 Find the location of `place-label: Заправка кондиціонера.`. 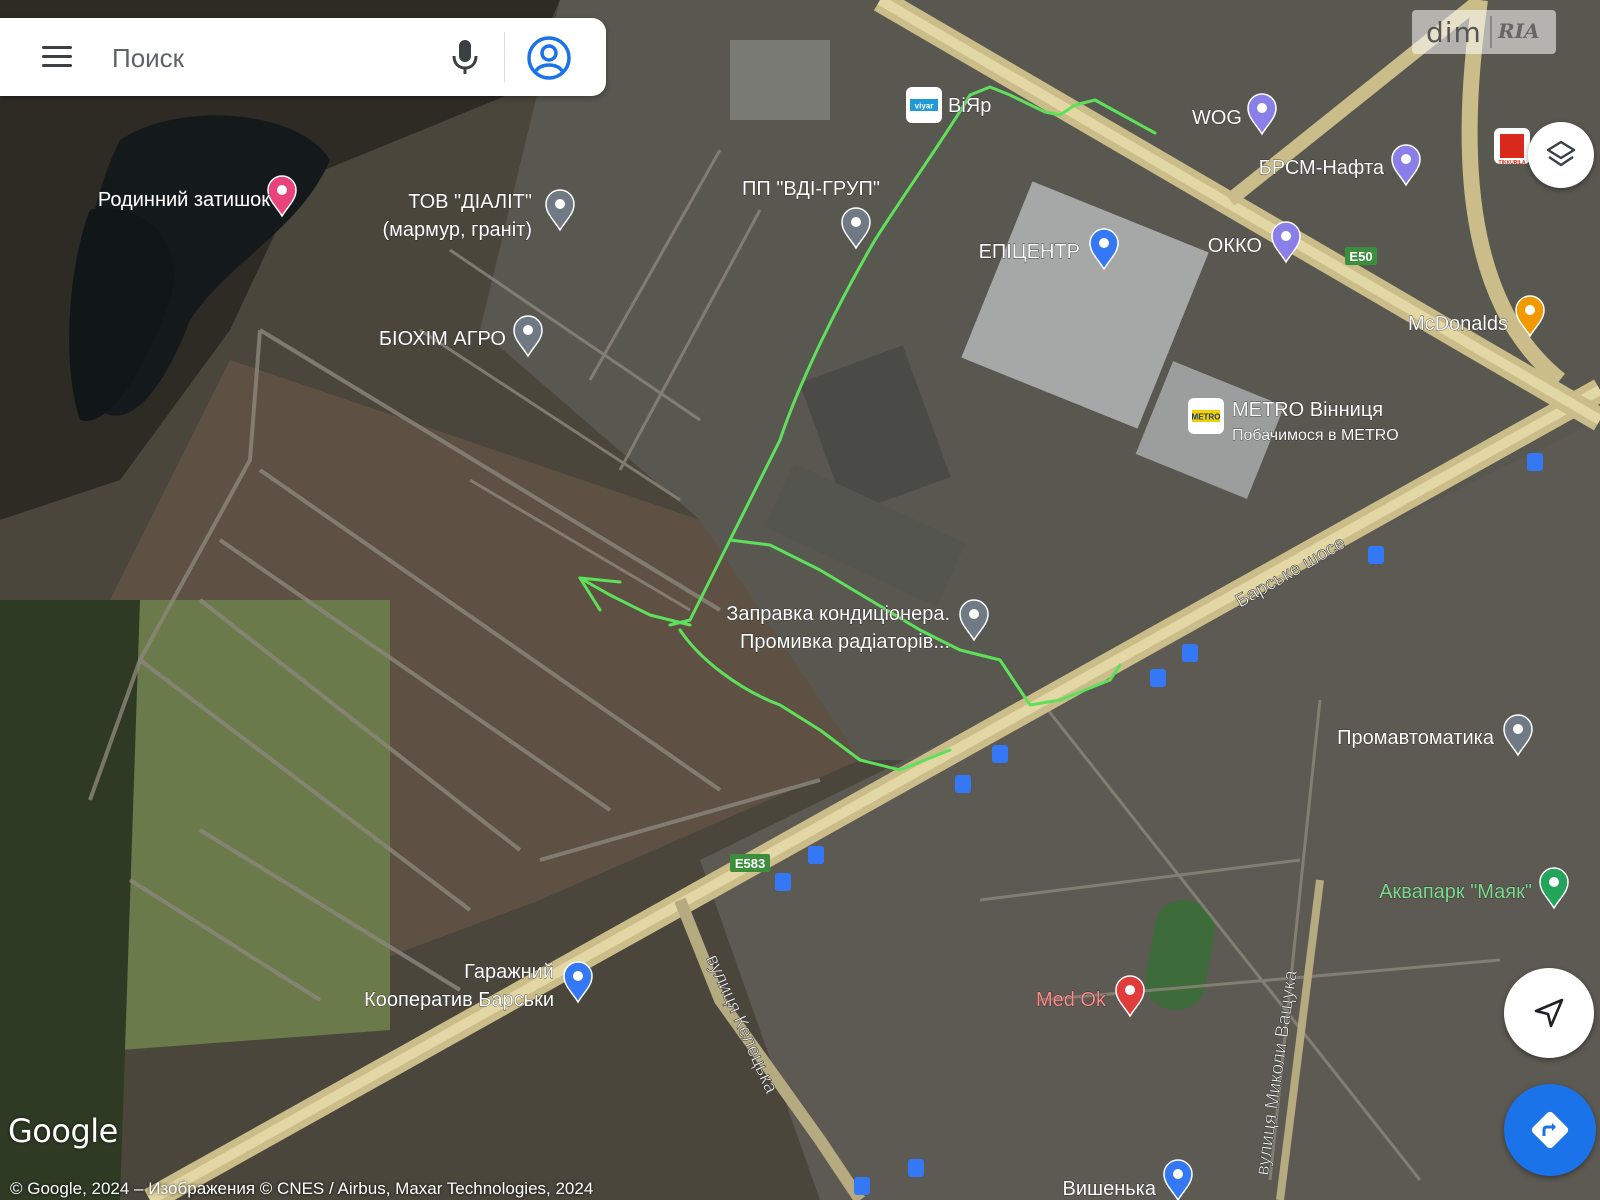

place-label: Заправка кондиціонера. is located at coordinates (838, 614).